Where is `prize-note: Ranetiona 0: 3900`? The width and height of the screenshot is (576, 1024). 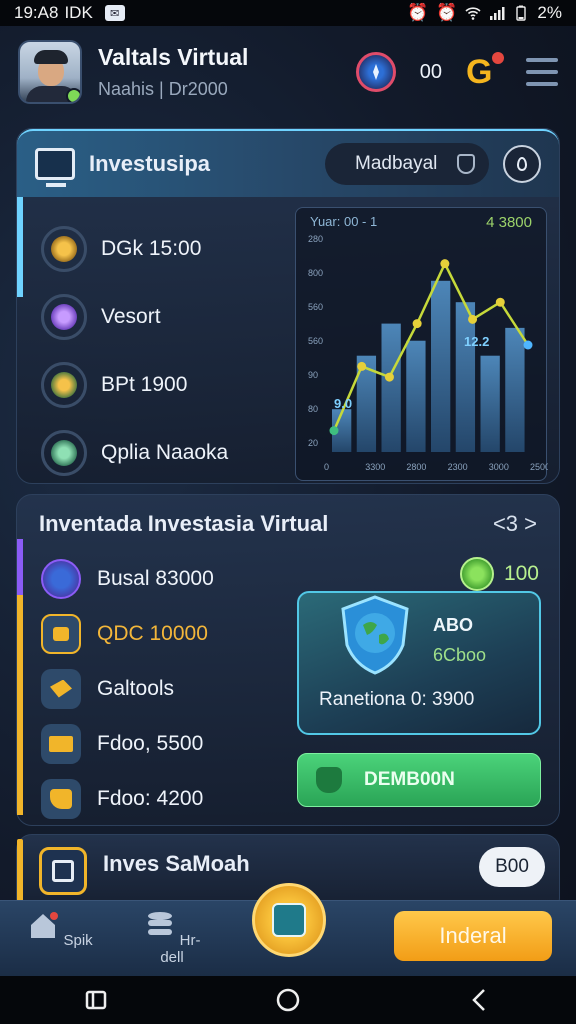
prize-note: Ranetiona 0: 3900 is located at coordinates (397, 699).